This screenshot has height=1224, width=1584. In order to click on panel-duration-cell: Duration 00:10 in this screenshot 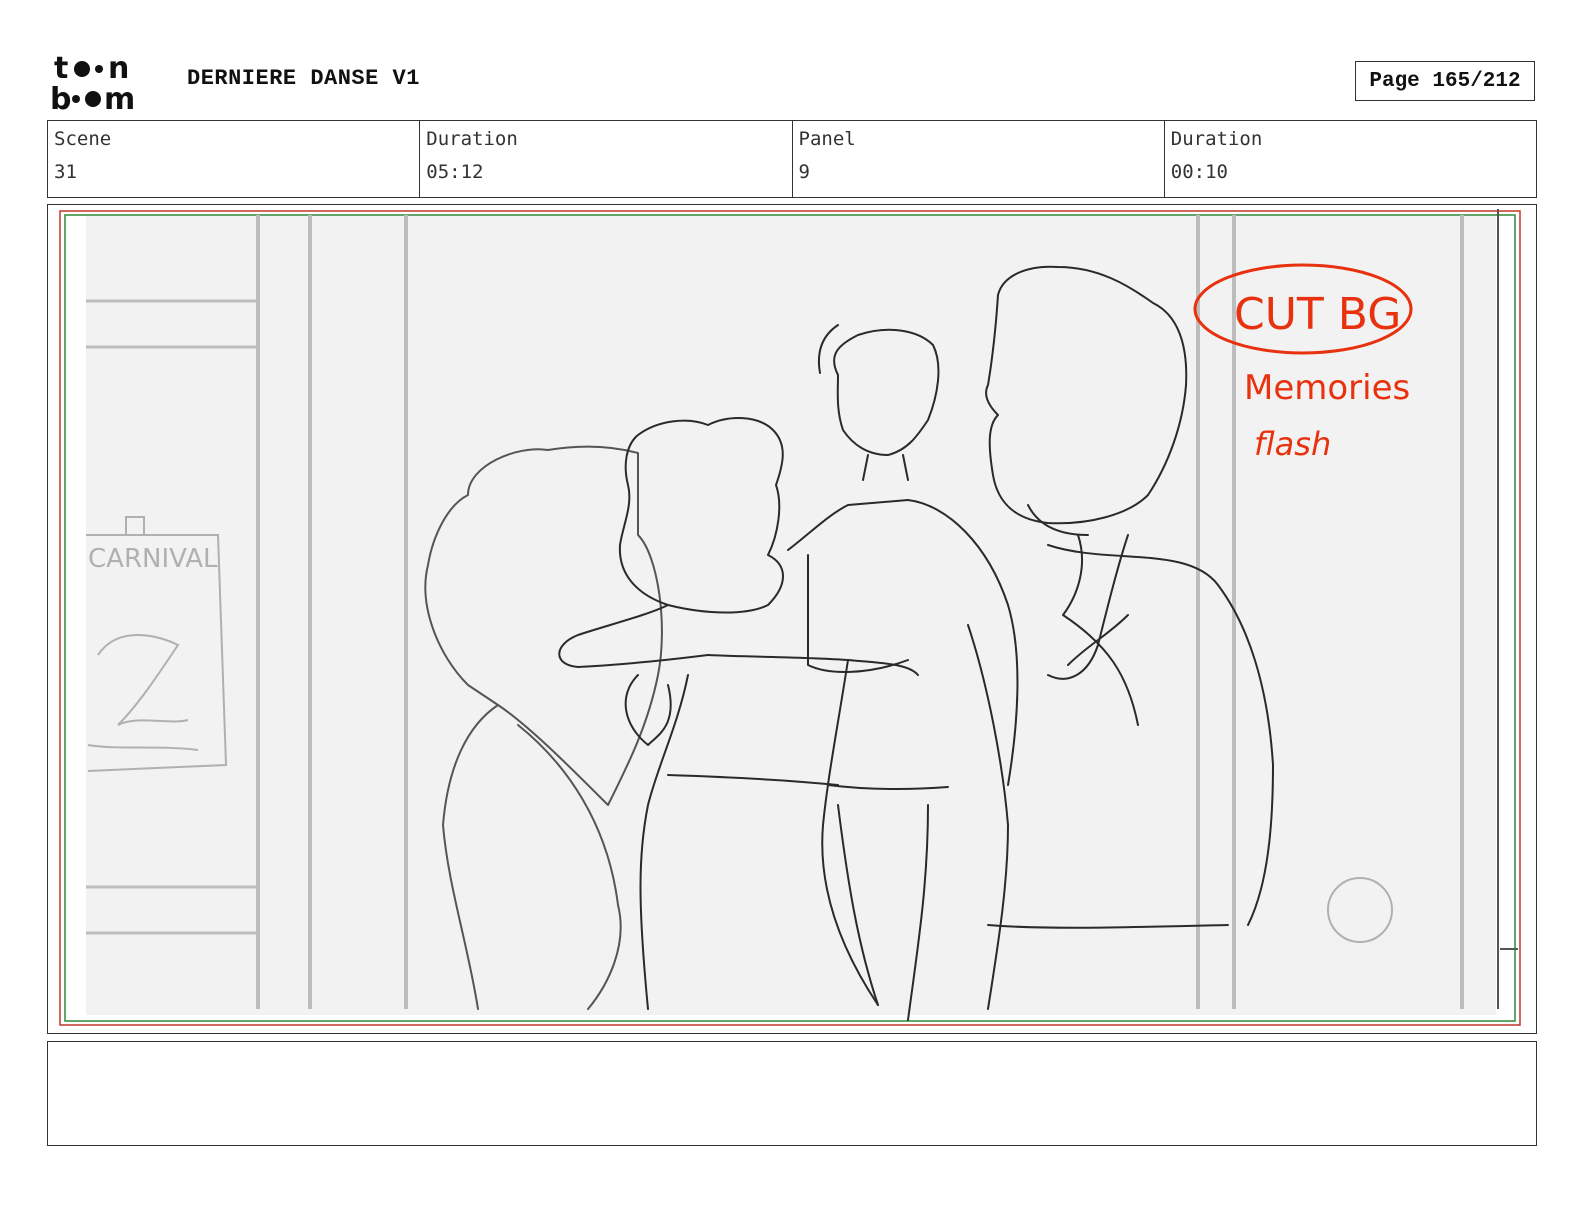, I will do `click(1350, 159)`.